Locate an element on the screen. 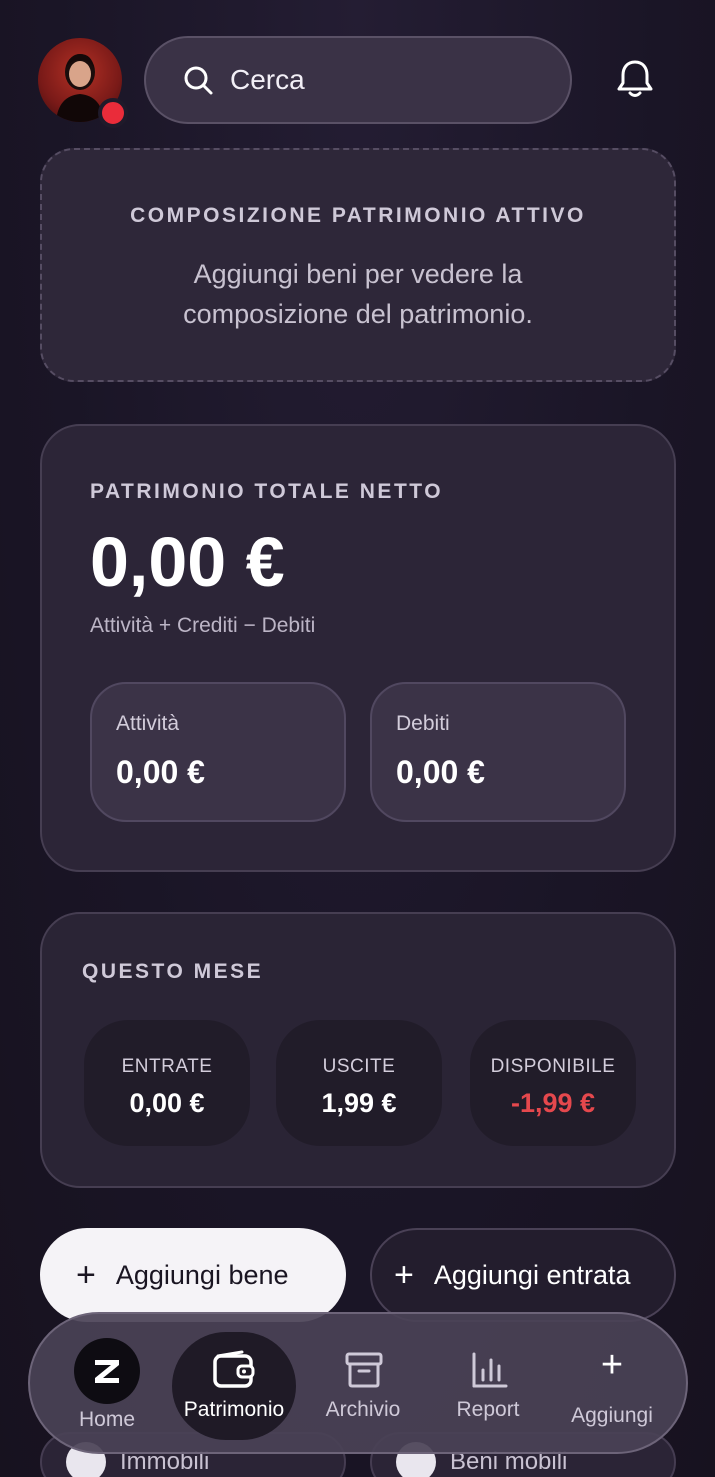  nav-report-label: Report is located at coordinates (488, 1409).